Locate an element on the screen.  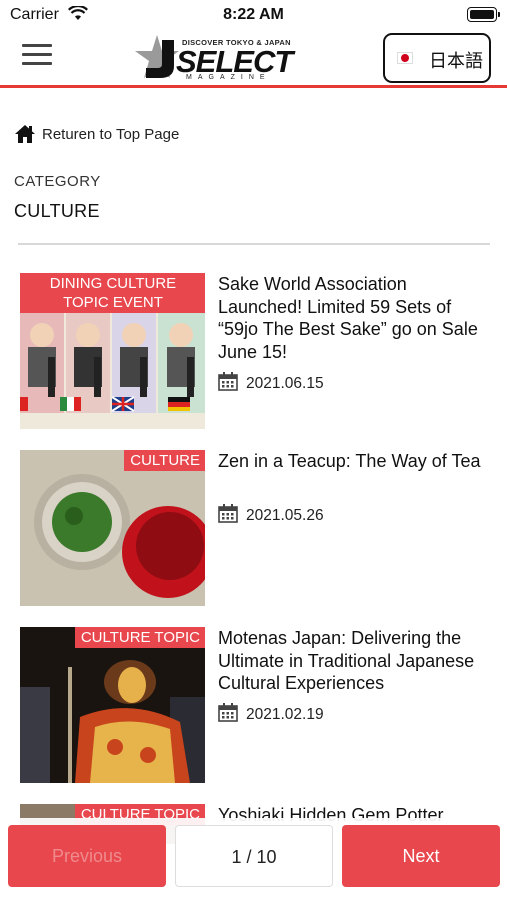
article-category-tag: DINING CULTURE TOPIC EVENT is located at coordinates (112, 293).